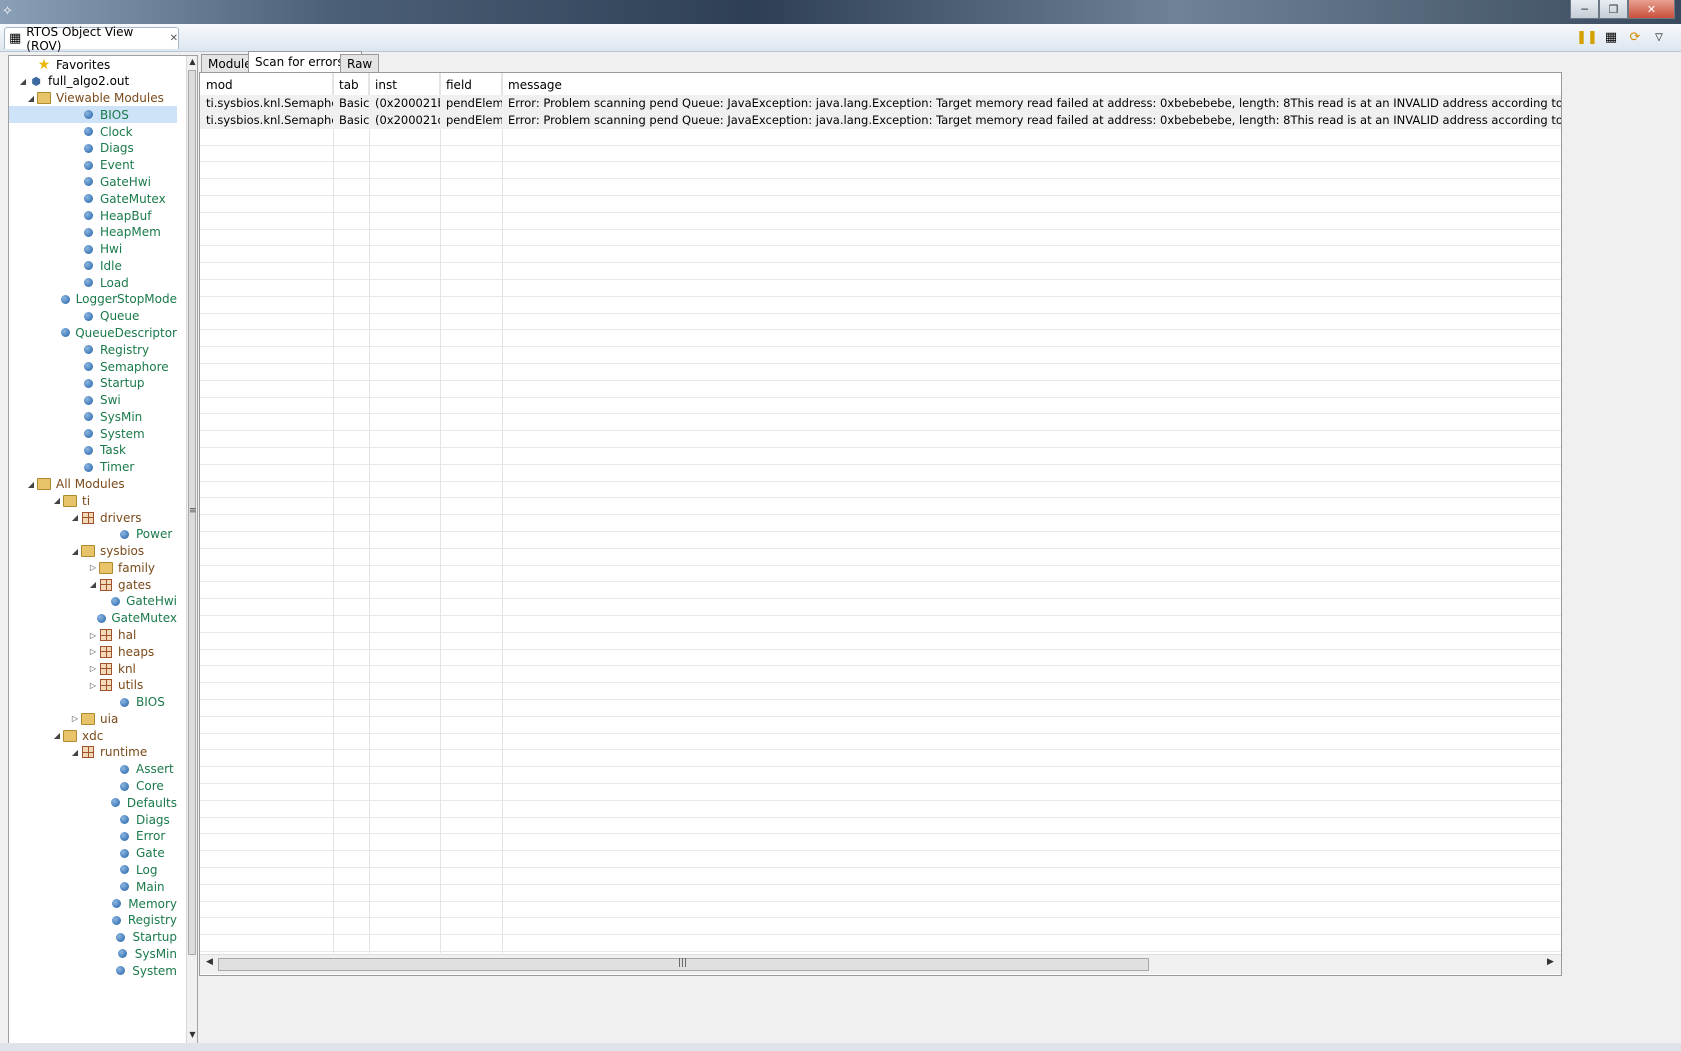 The width and height of the screenshot is (1681, 1051). Describe the element at coordinates (93, 467) in the screenshot. I see `tree-item: Timer` at that location.